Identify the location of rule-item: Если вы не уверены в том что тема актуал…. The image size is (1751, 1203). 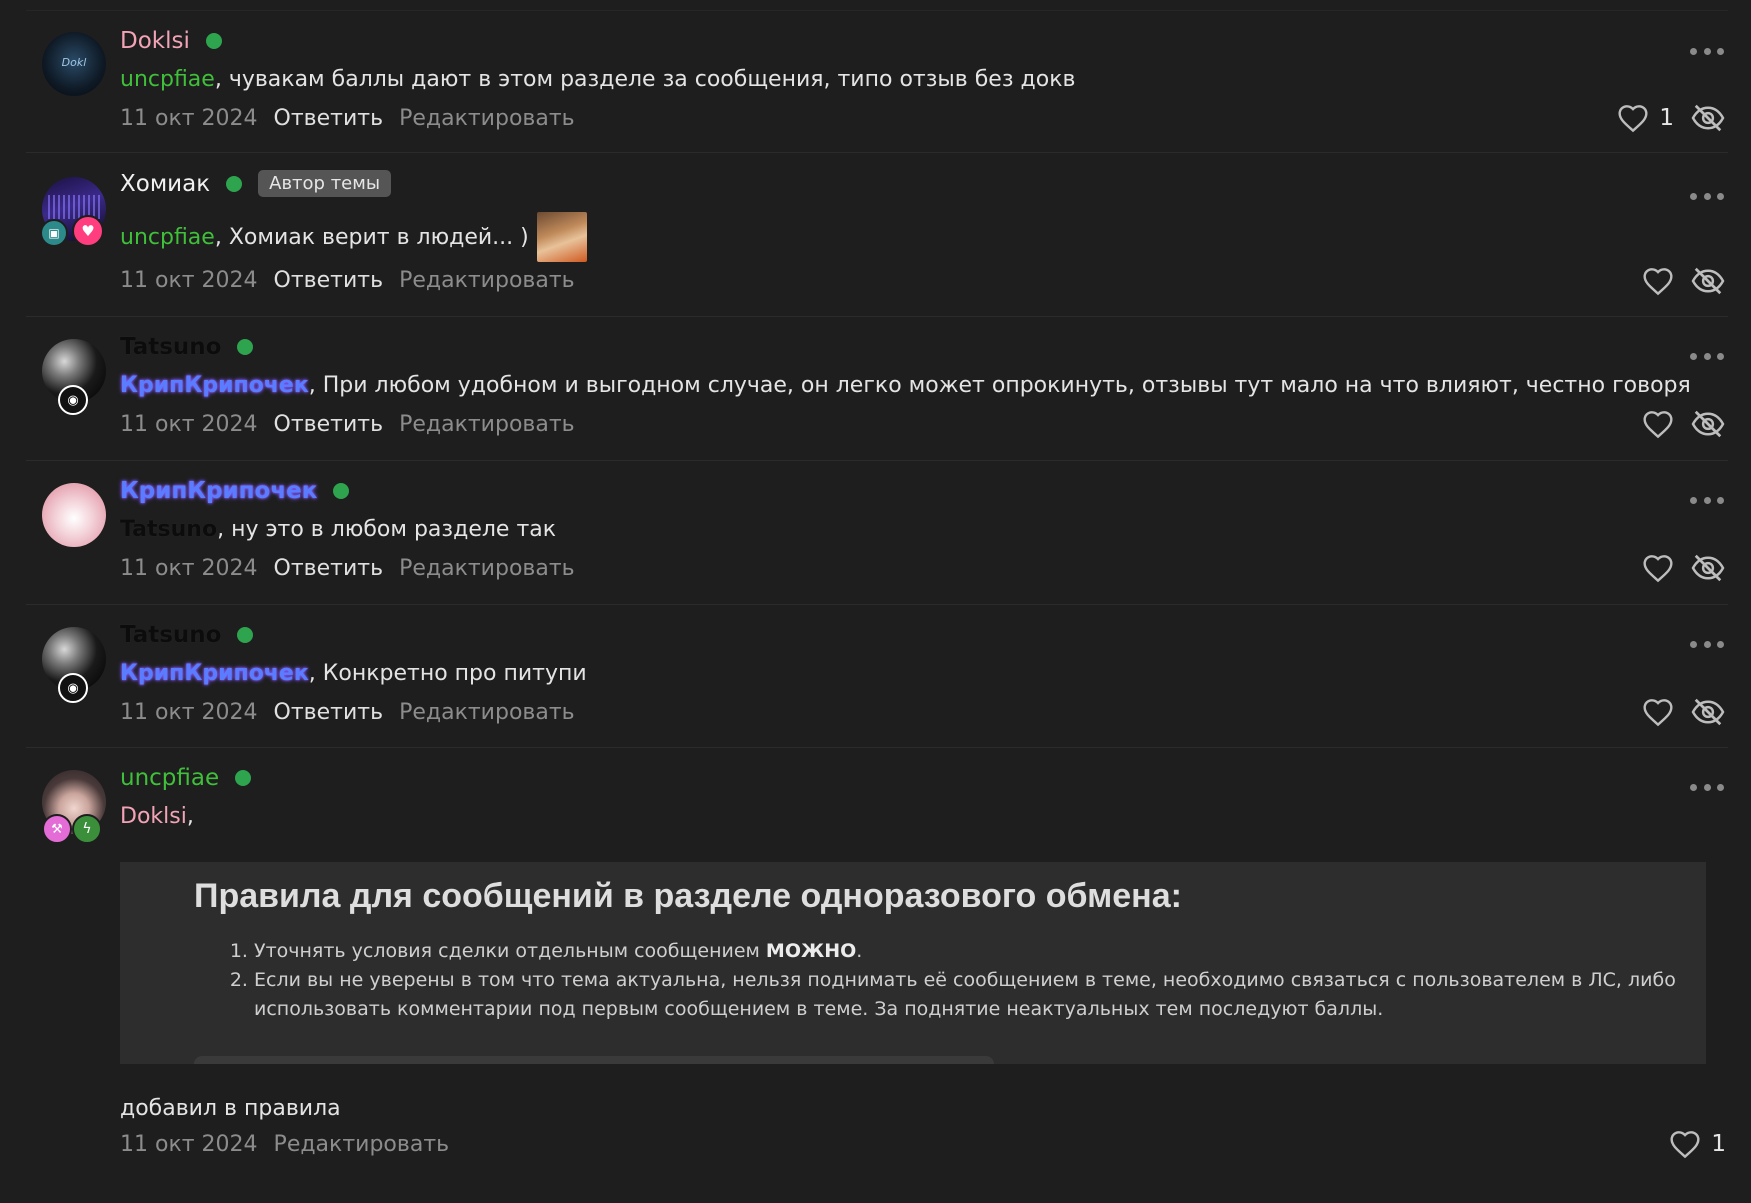
(974, 995).